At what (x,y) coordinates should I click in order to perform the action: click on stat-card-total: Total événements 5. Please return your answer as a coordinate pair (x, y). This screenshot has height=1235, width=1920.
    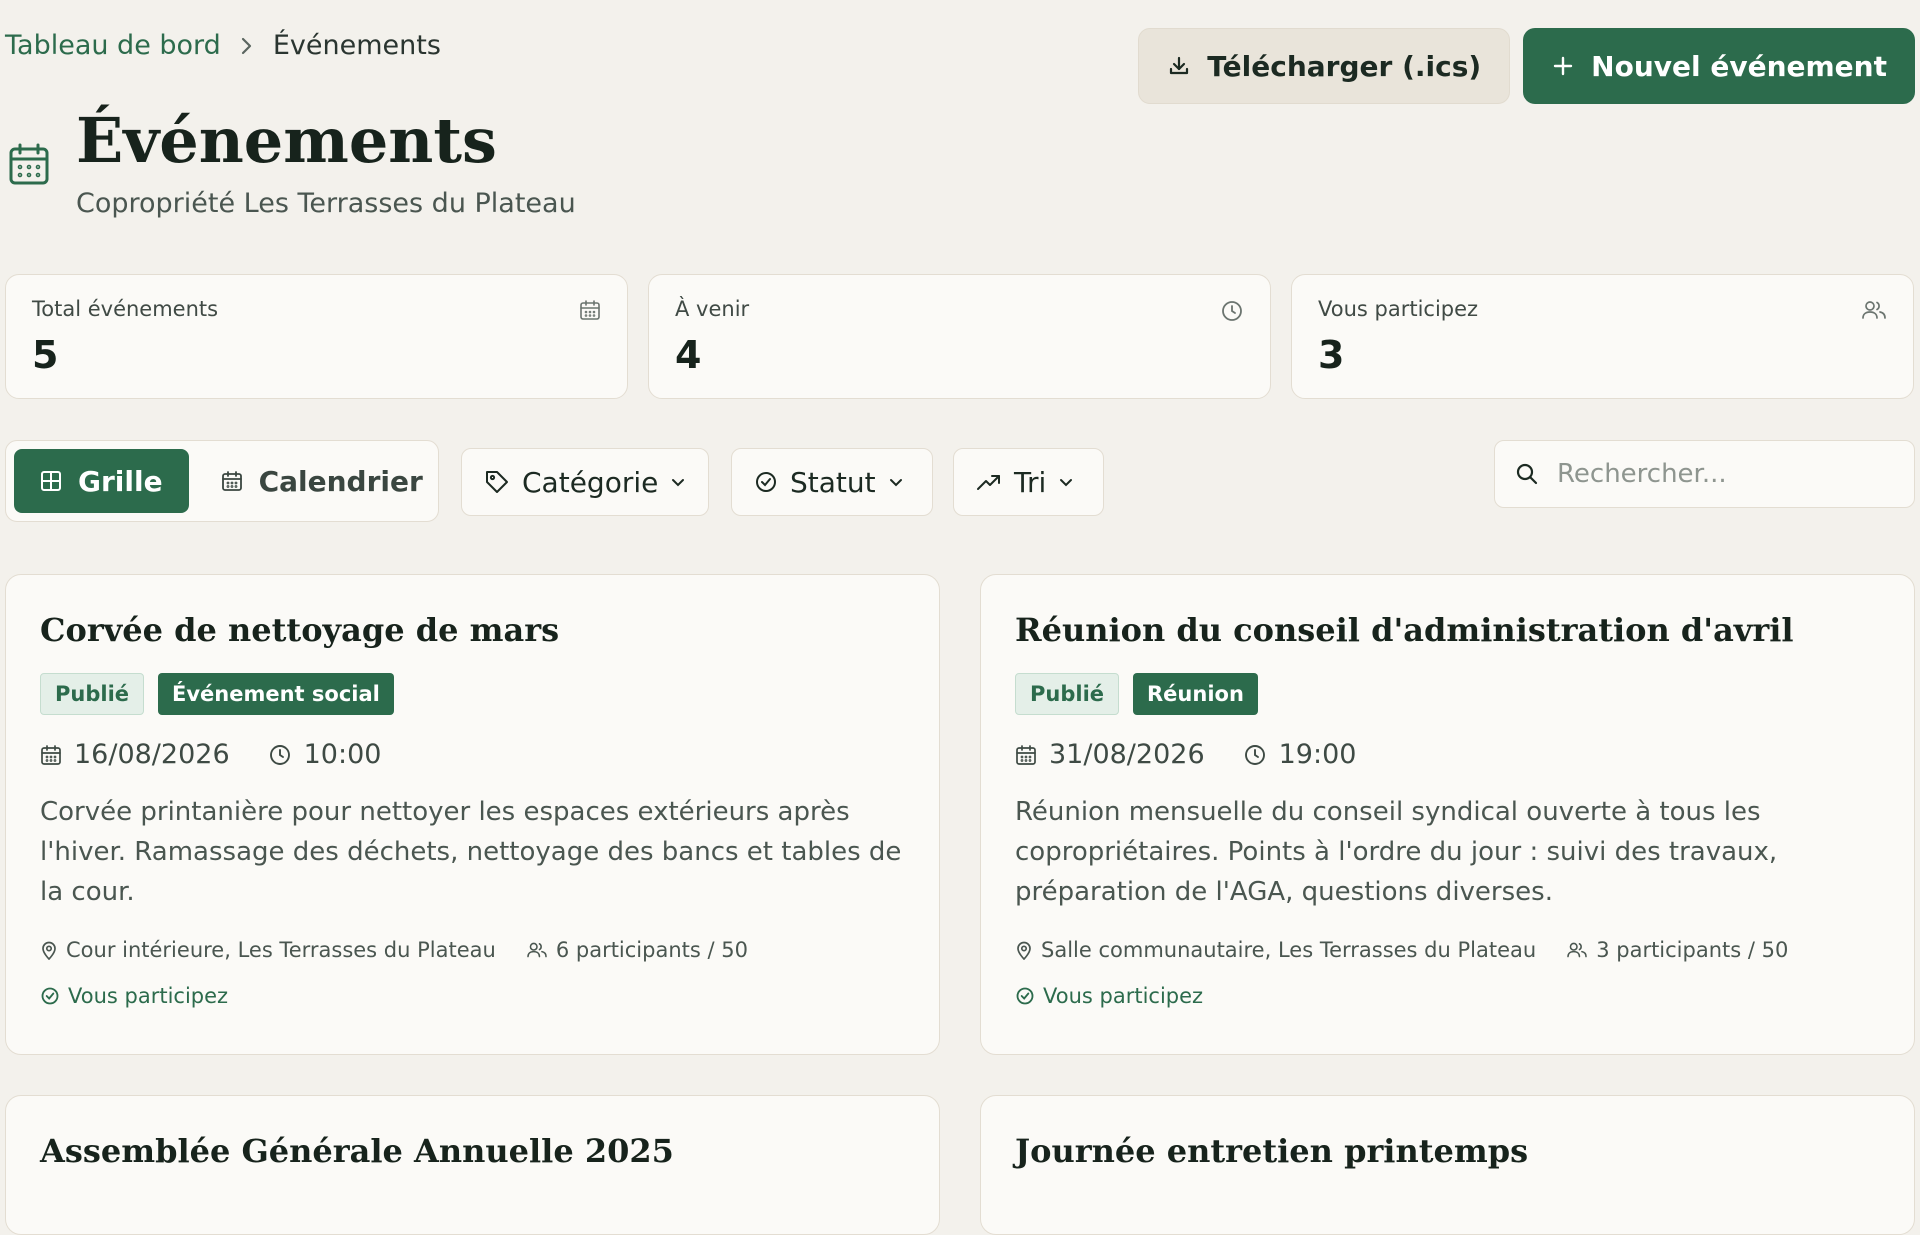
    Looking at the image, I should click on (316, 336).